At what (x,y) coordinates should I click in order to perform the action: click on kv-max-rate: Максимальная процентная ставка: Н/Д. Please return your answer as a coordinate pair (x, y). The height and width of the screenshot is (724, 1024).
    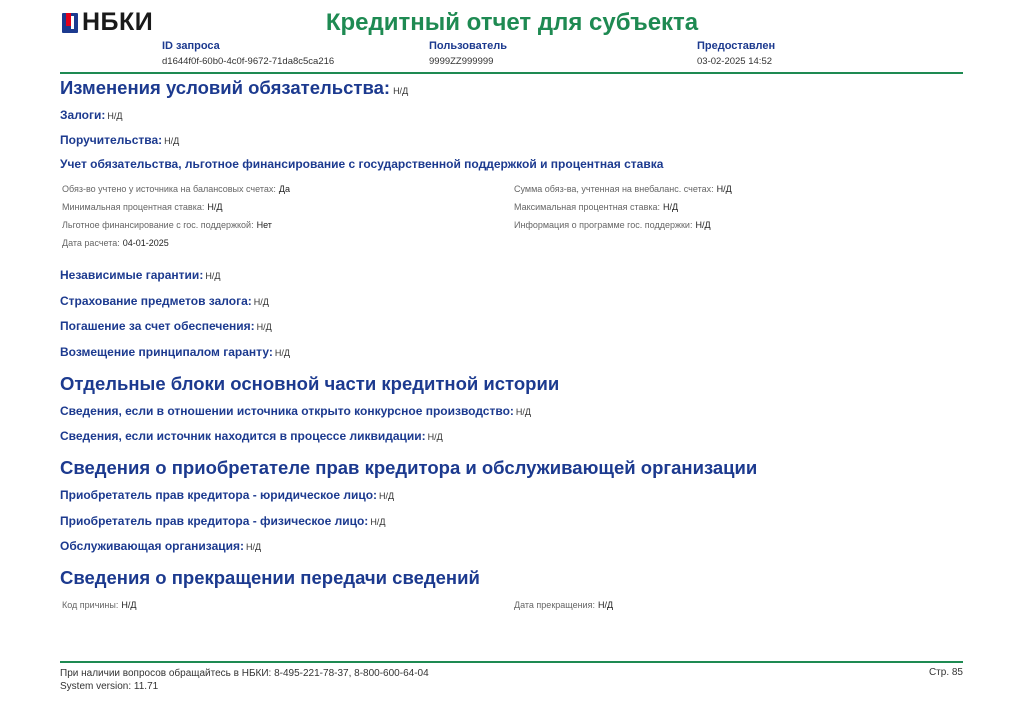
    Looking at the image, I should click on (596, 207).